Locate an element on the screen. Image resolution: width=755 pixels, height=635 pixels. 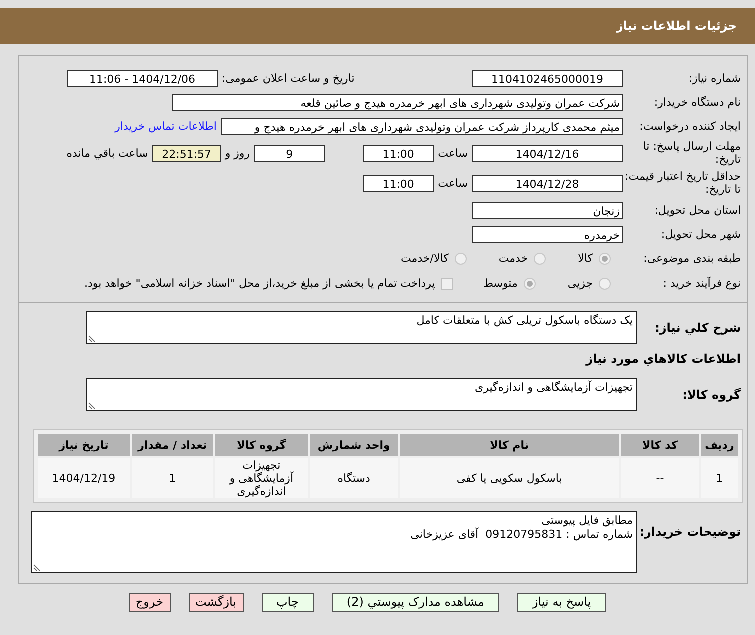
description-text: یک دستگاه باسکول تریلی کش با متعلقات کامل is located at coordinates (524, 320).